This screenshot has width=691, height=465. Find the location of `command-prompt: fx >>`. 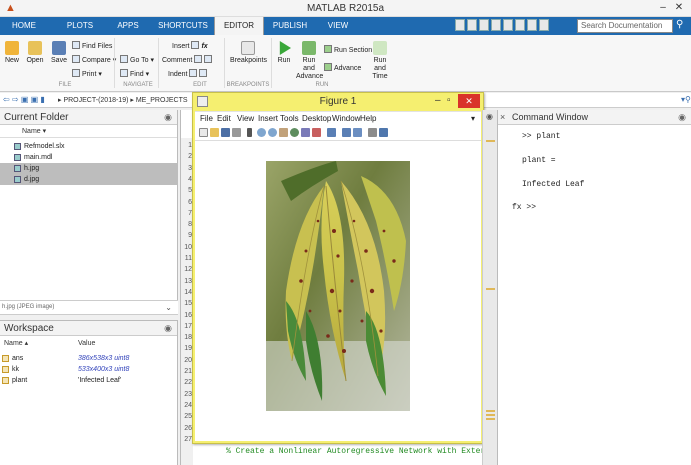

command-prompt: fx >> is located at coordinates (524, 207).